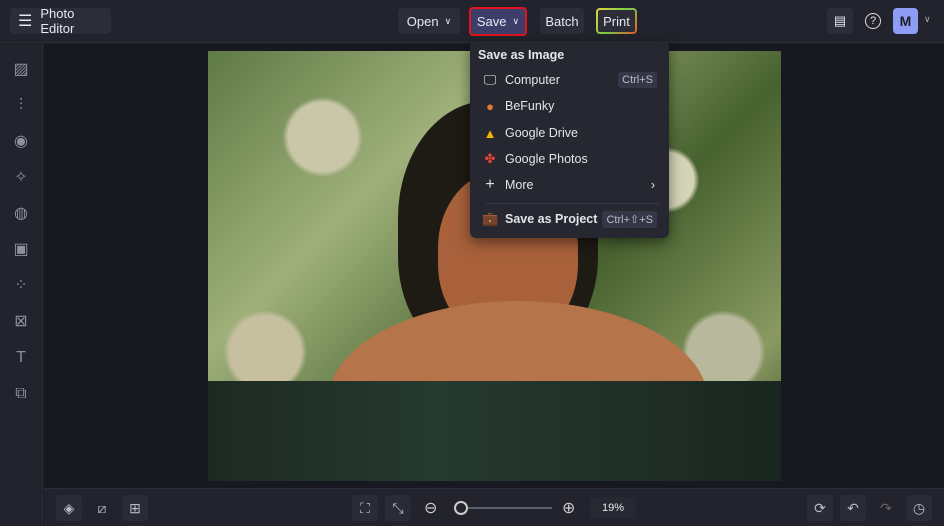 The width and height of the screenshot is (944, 526). I want to click on fullscreen-button: ⛶, so click(365, 508).